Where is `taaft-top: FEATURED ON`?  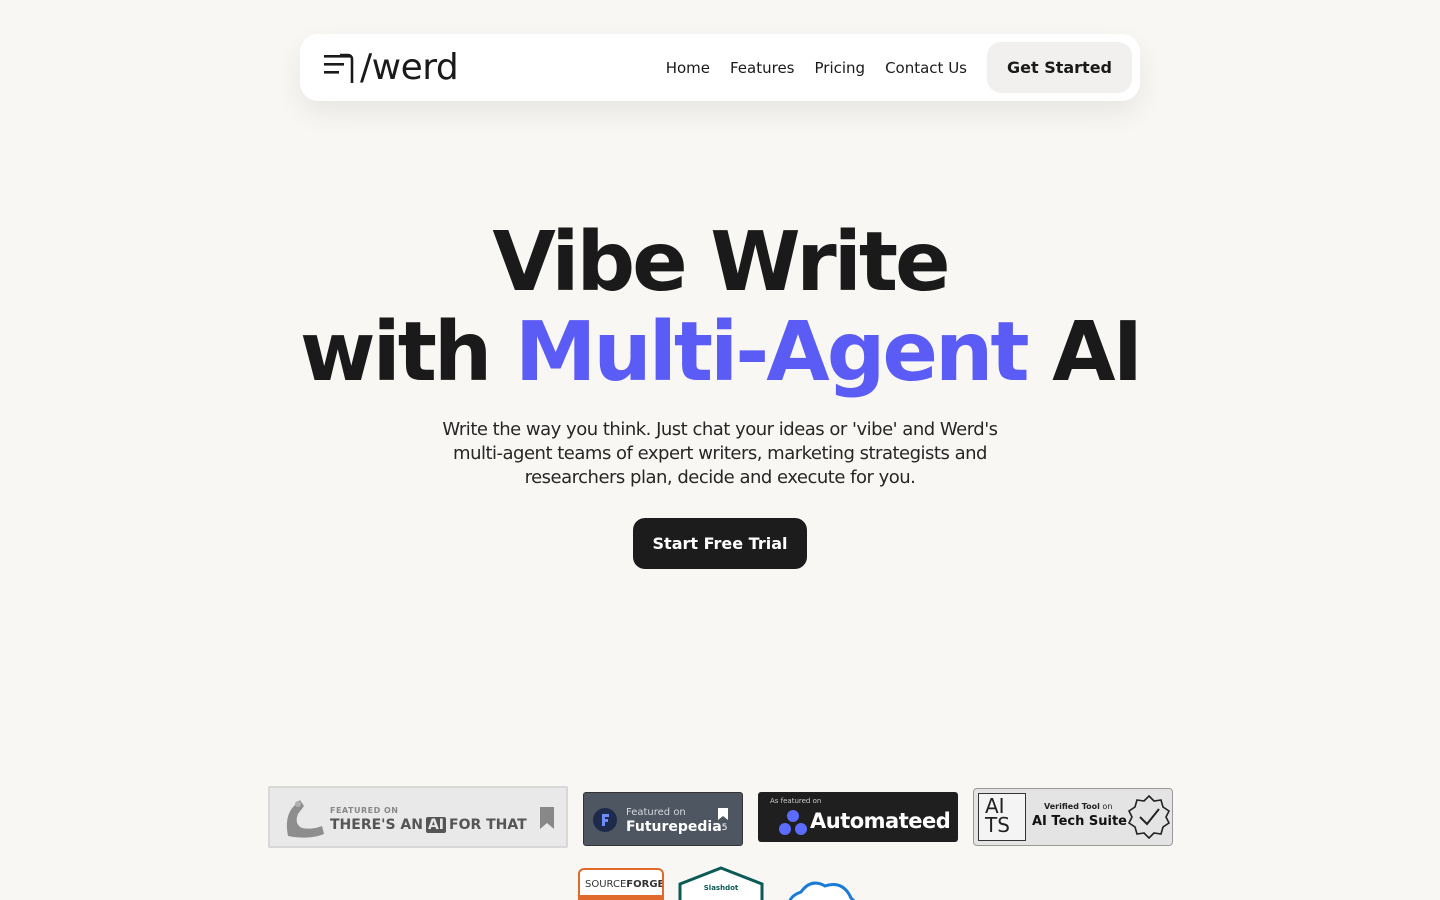 taaft-top: FEATURED ON is located at coordinates (364, 810).